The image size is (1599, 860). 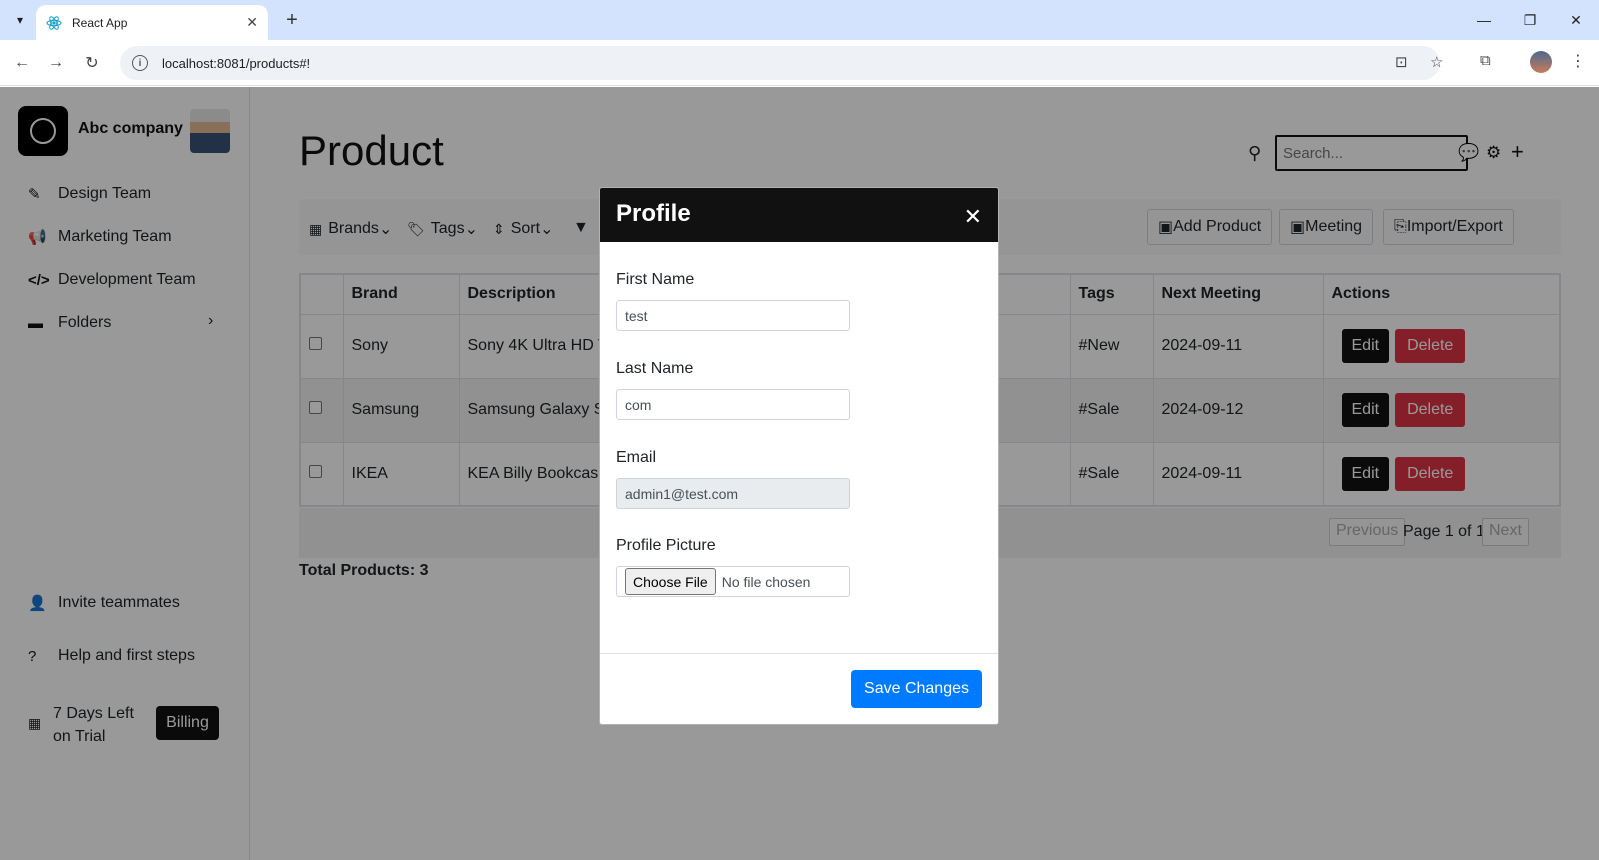 What do you see at coordinates (766, 581) in the screenshot?
I see `file-status: No file chosen` at bounding box center [766, 581].